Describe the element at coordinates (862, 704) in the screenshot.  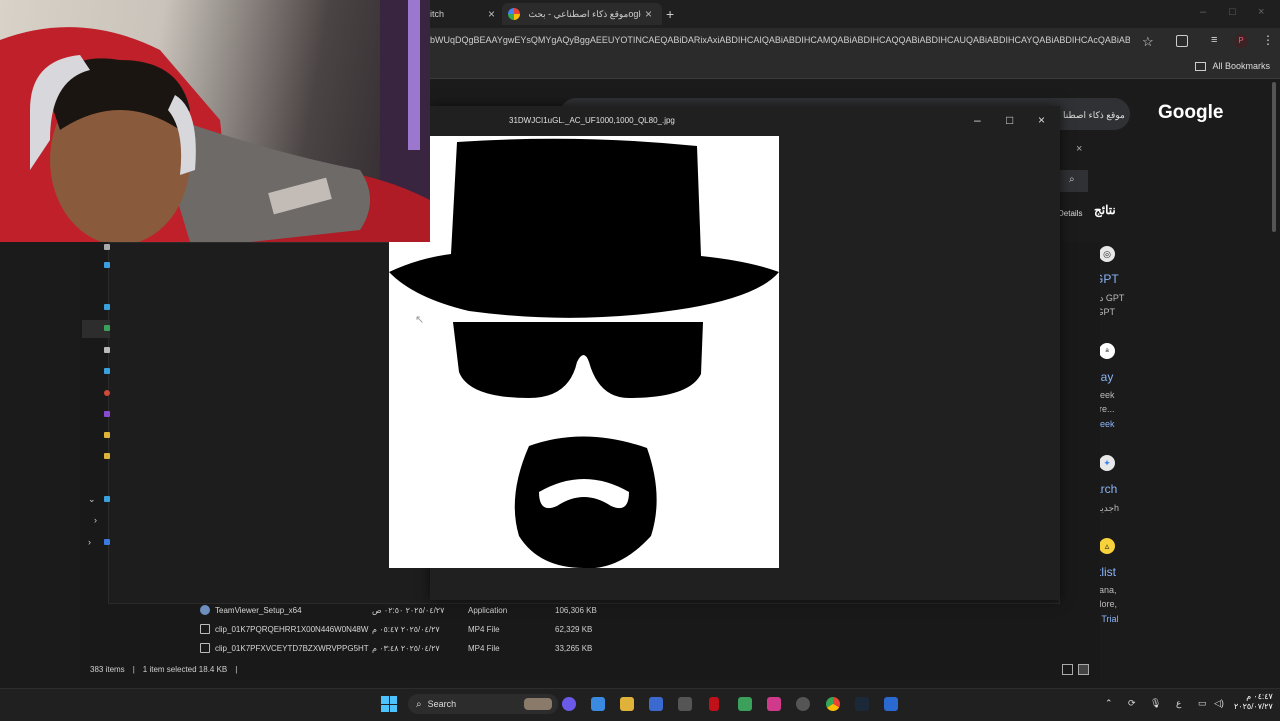
I see `steam-icon` at that location.